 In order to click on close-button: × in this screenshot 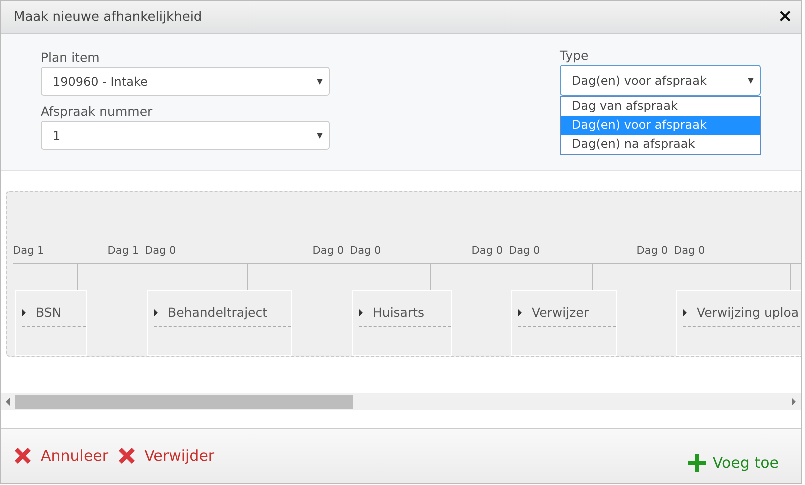, I will do `click(785, 17)`.